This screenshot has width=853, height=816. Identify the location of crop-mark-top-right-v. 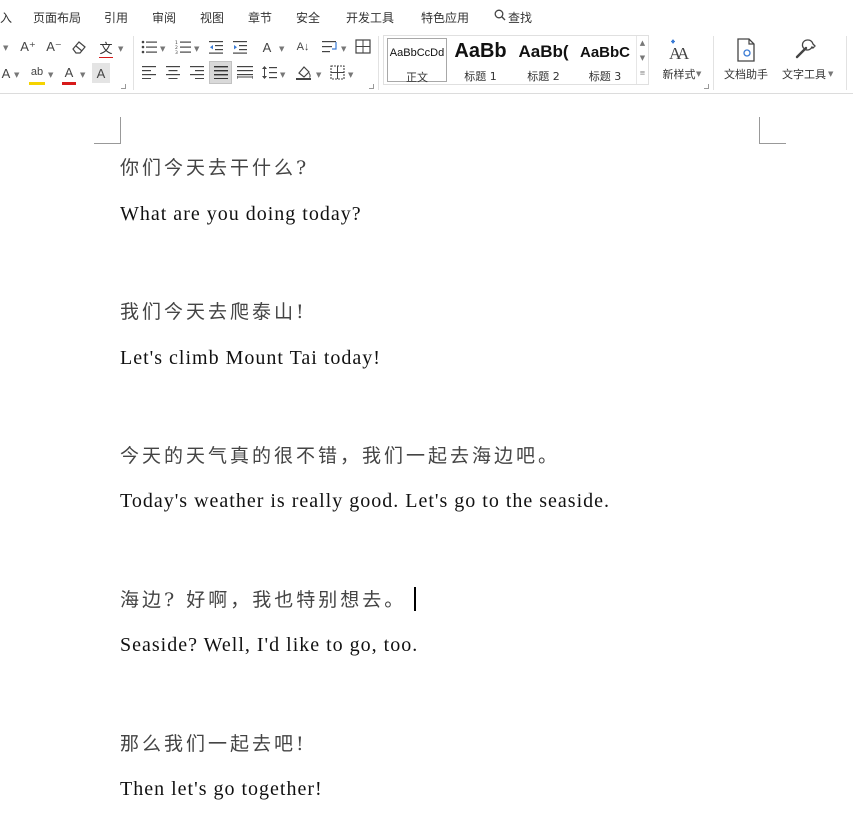
(759, 130).